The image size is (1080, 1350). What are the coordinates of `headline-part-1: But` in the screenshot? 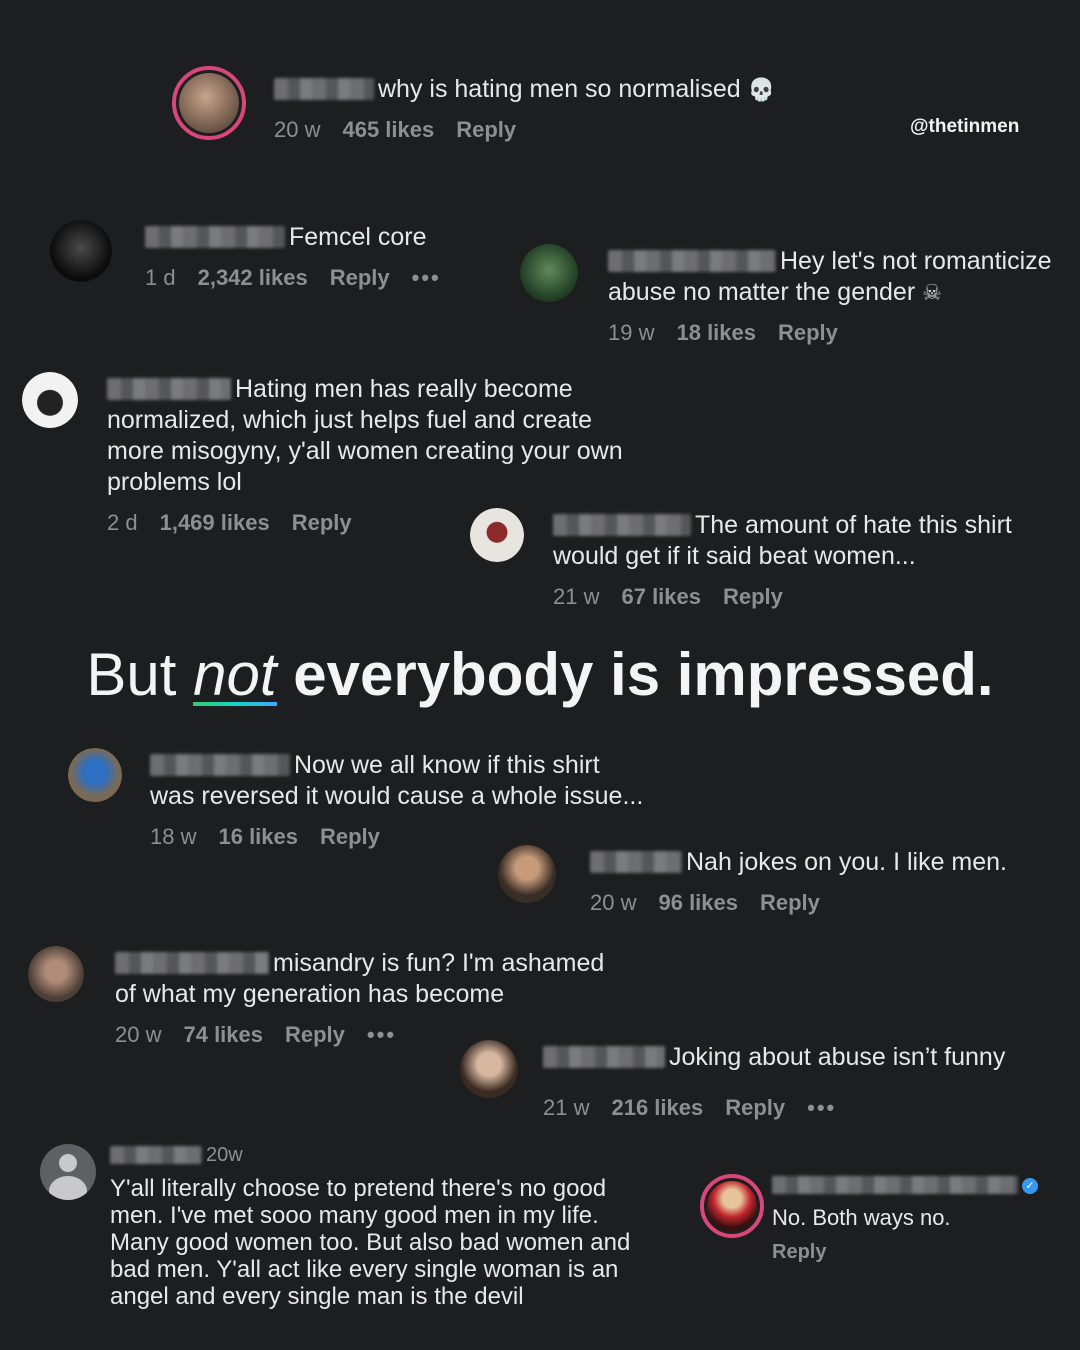 It's located at (131, 674).